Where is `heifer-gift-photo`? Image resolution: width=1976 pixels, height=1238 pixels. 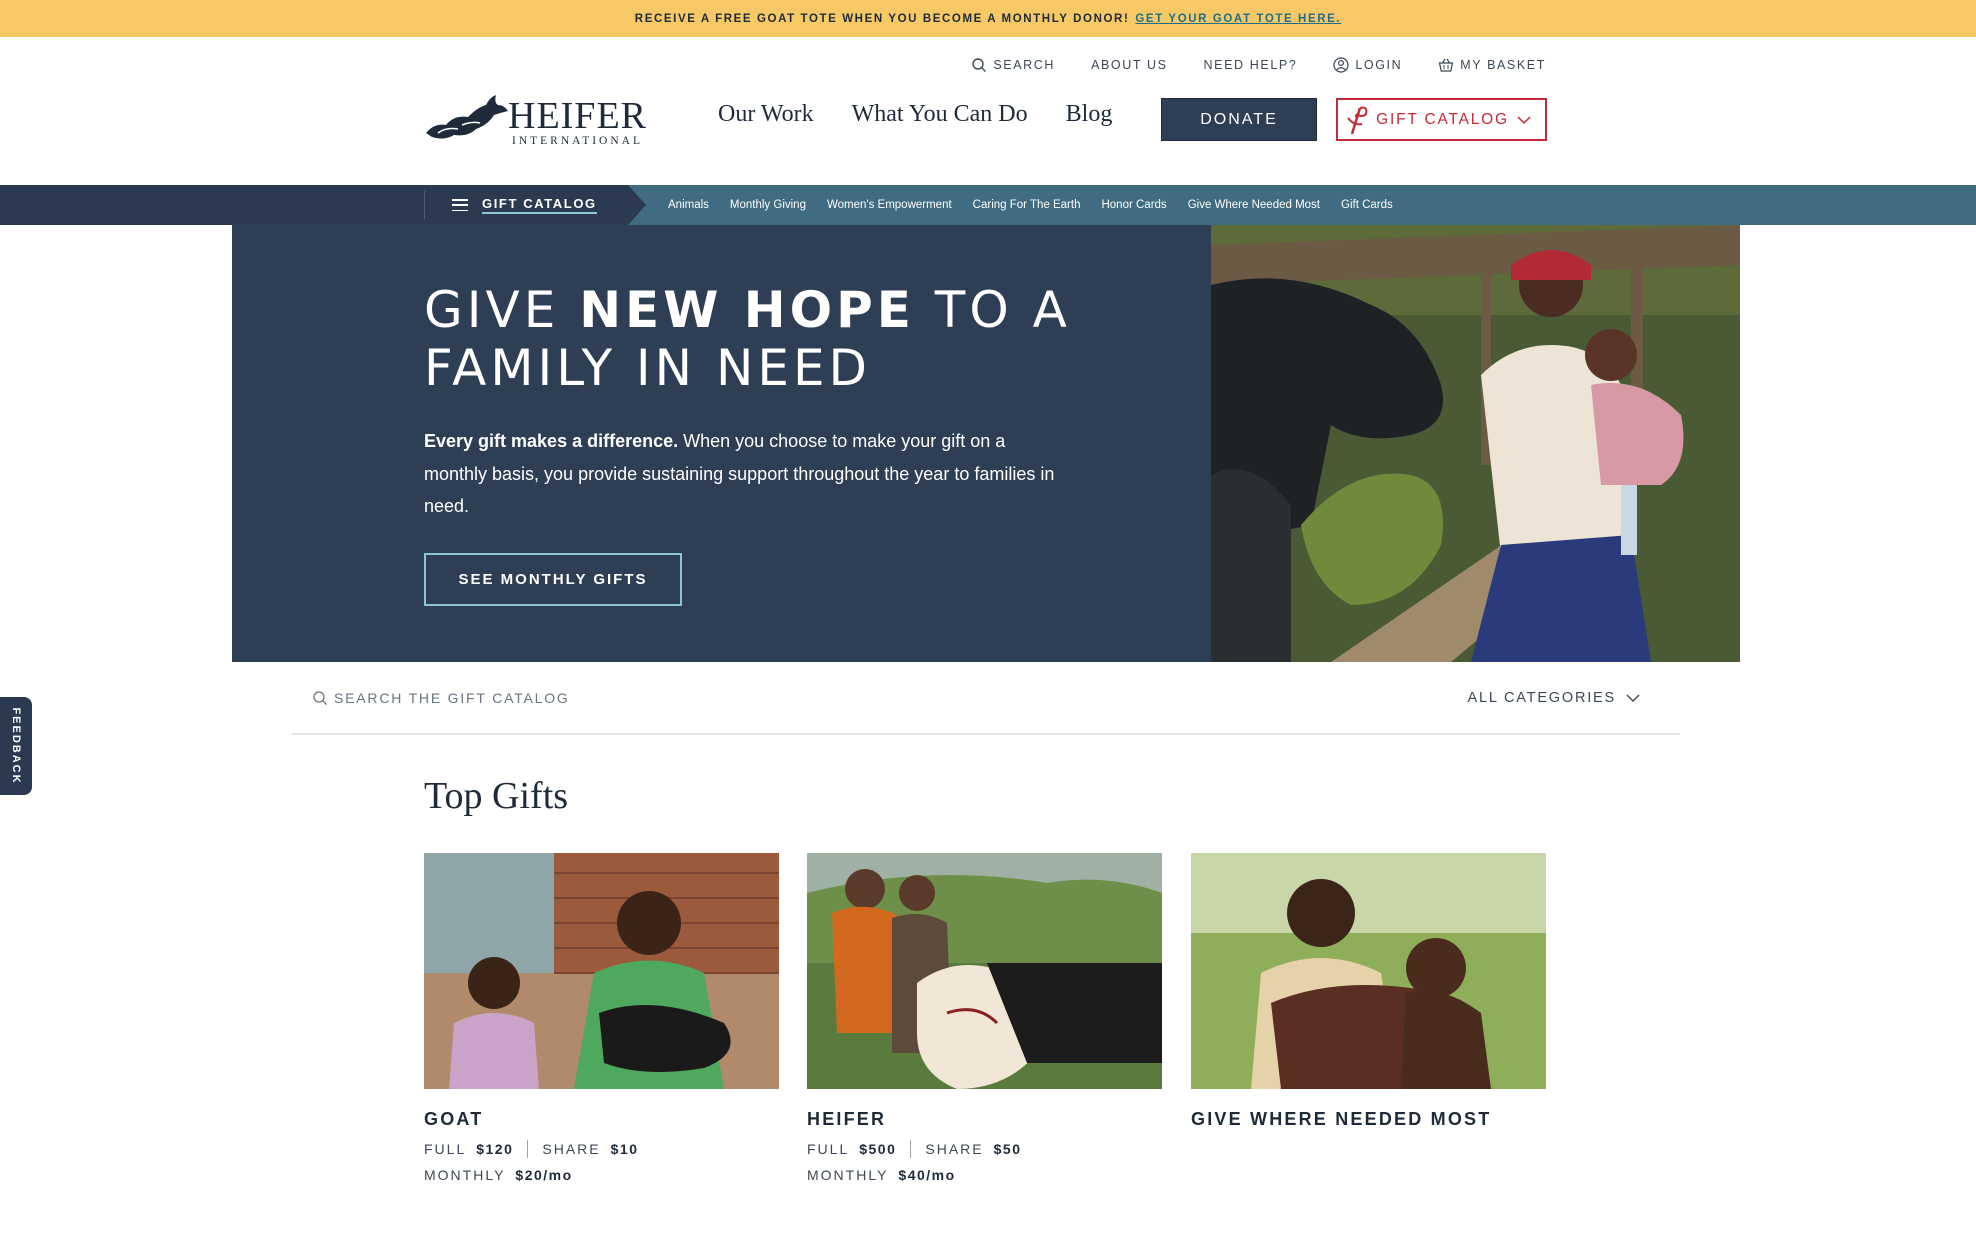 heifer-gift-photo is located at coordinates (984, 971).